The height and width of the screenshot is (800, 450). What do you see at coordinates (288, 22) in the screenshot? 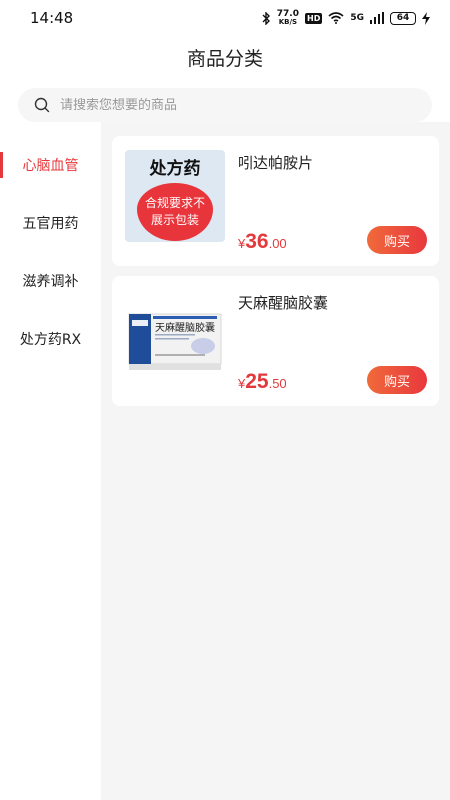
I see `net-speed-unit: KB/S` at bounding box center [288, 22].